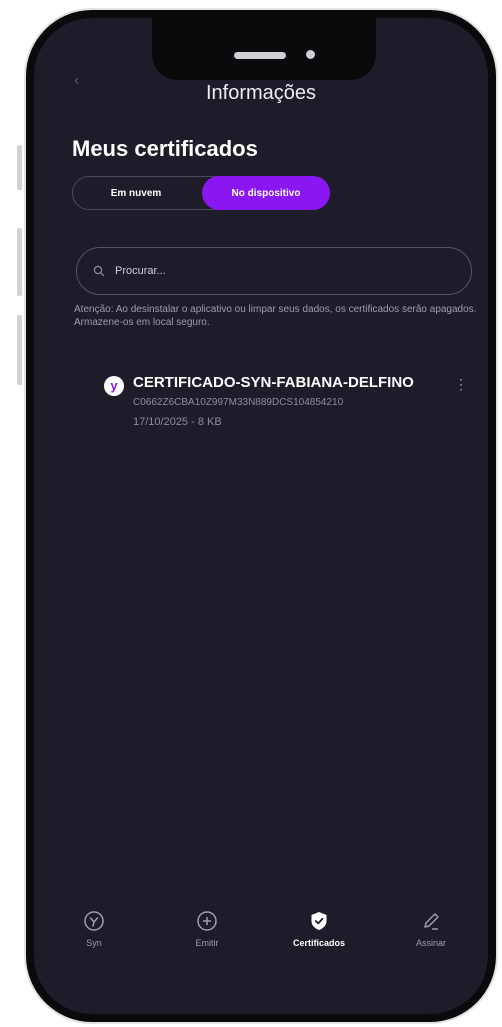 This screenshot has height=1027, width=502. What do you see at coordinates (431, 921) in the screenshot?
I see `pen-icon` at bounding box center [431, 921].